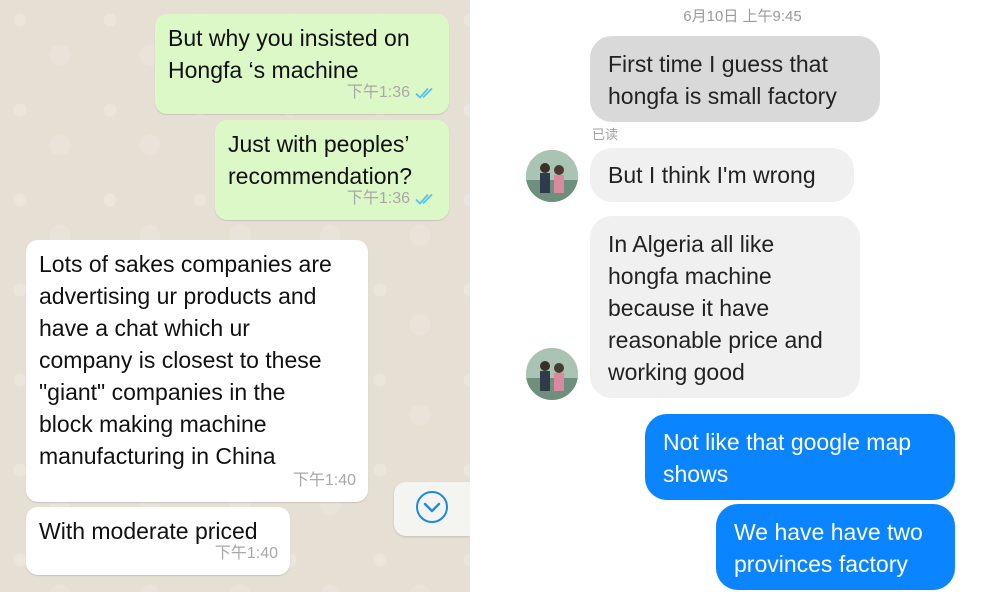 This screenshot has width=1005, height=592. Describe the element at coordinates (742, 16) in the screenshot. I see `conversation-timestamp: 6月10日 上午9:45` at that location.